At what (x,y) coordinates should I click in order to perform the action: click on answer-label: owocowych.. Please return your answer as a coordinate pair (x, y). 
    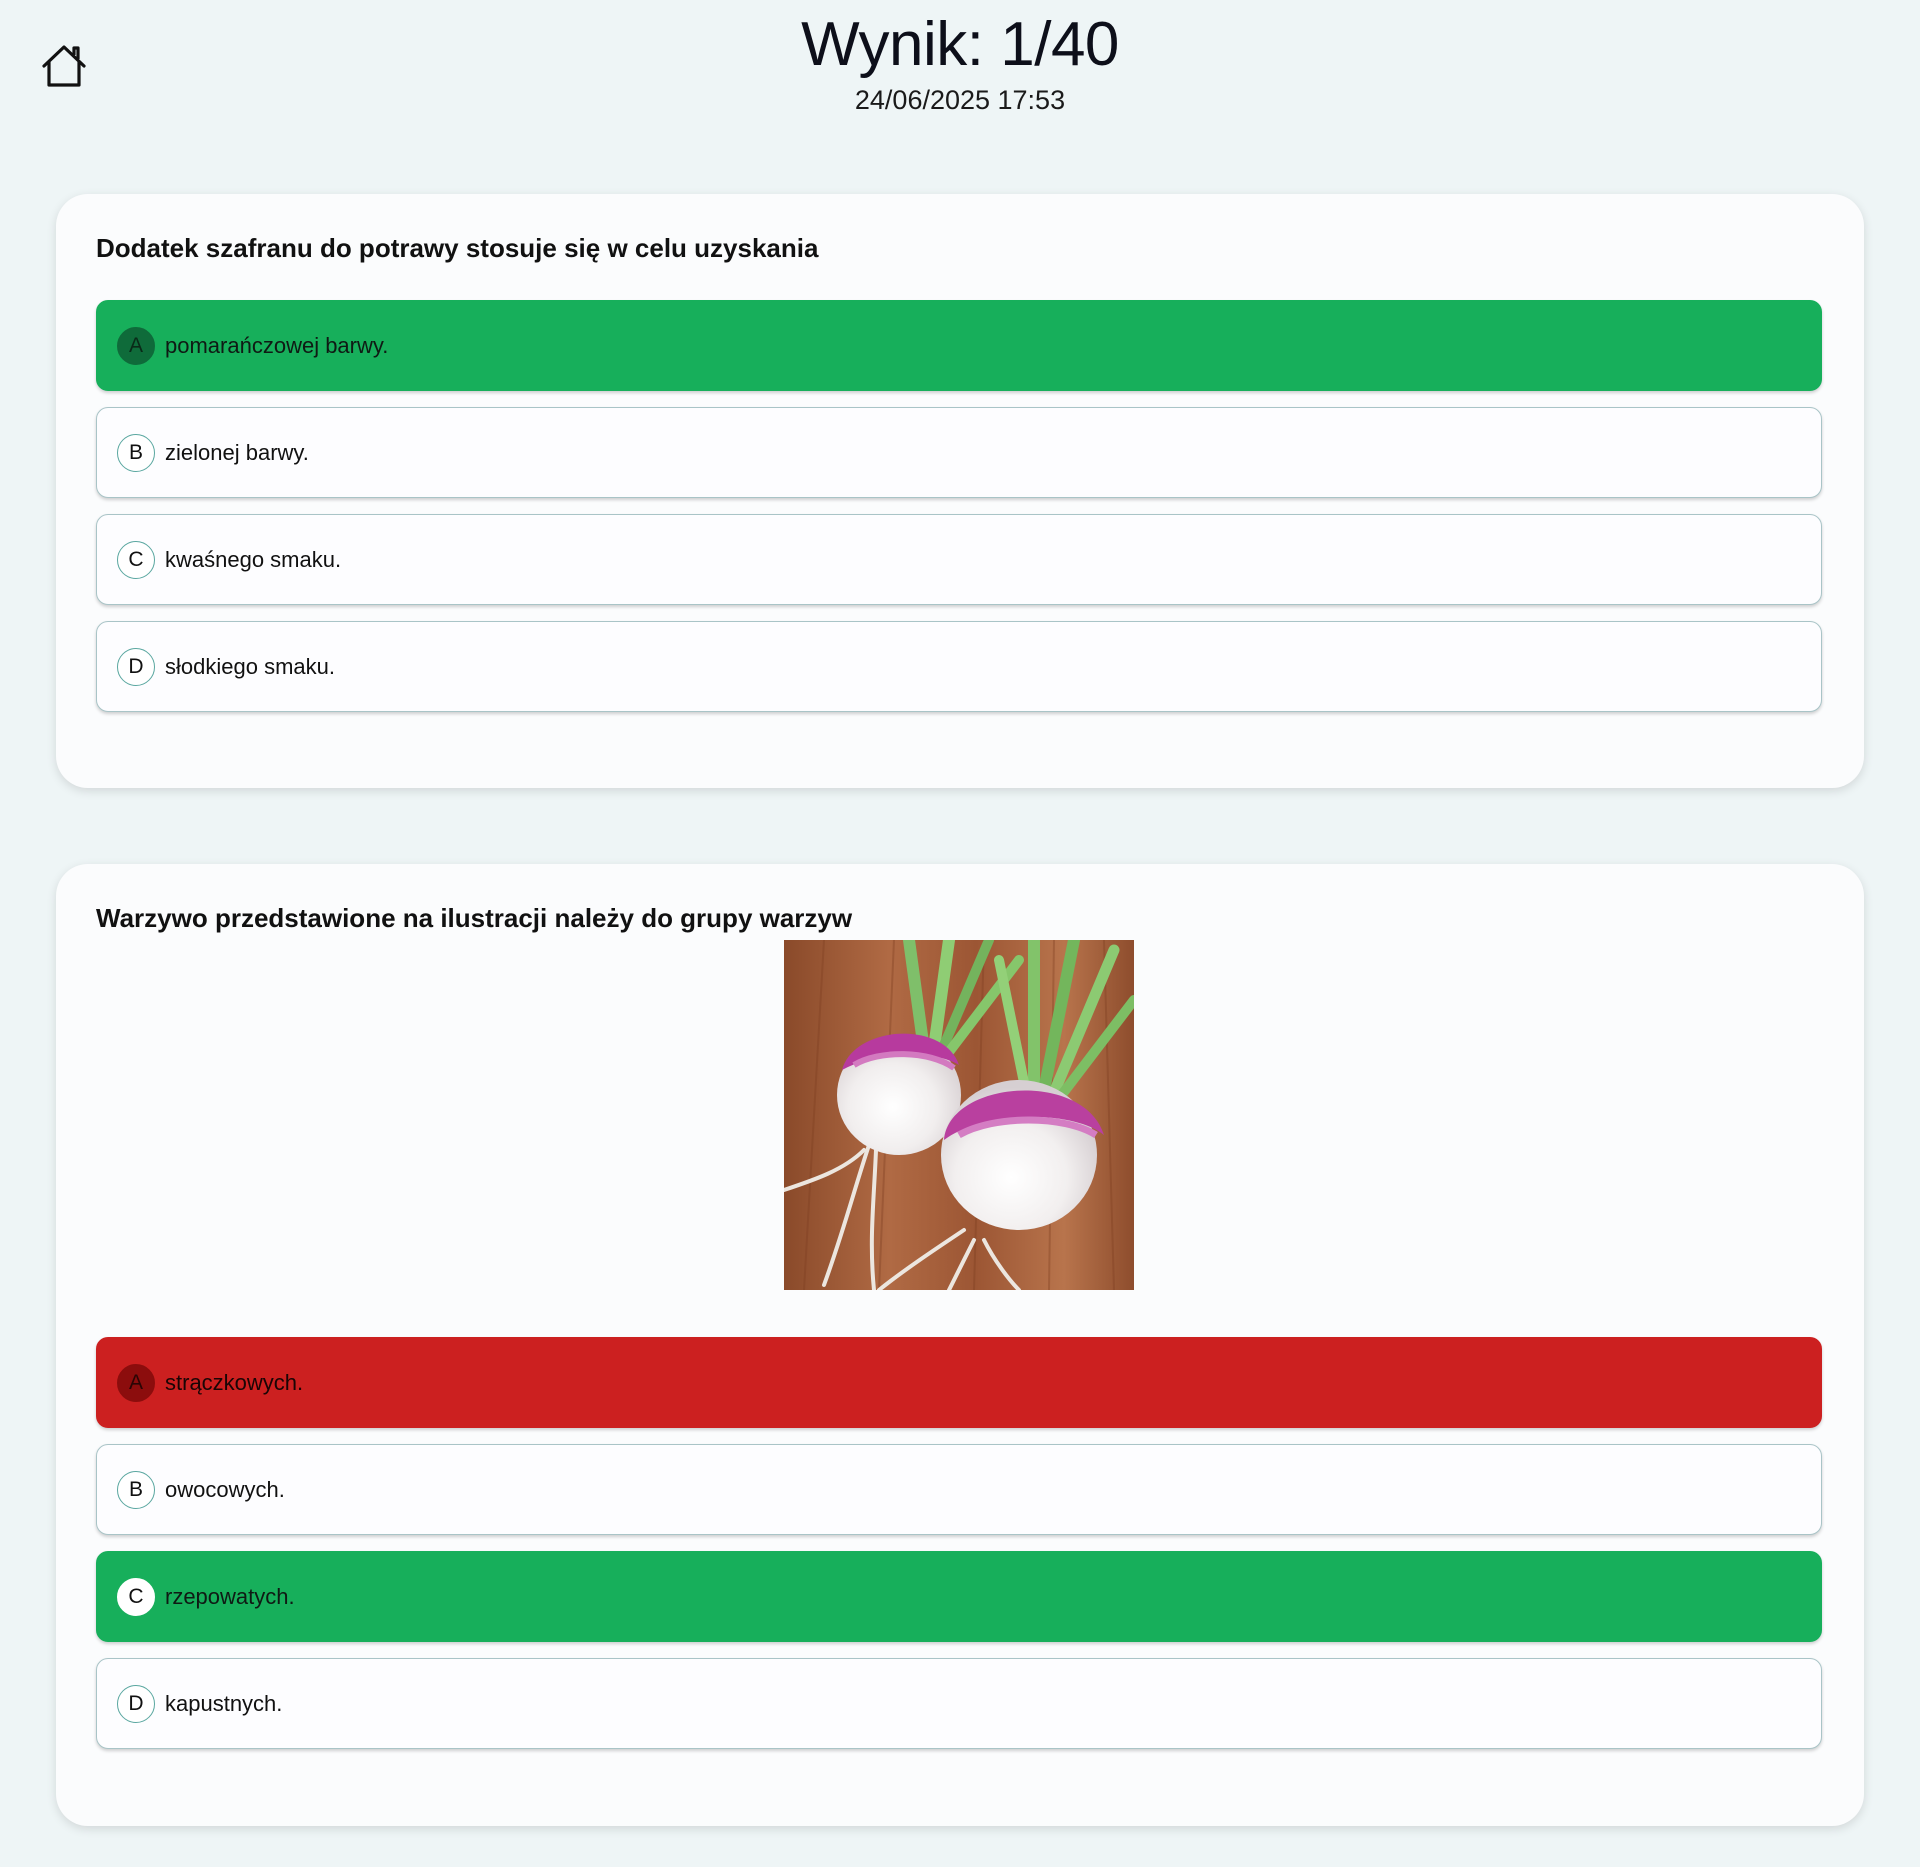
    Looking at the image, I should click on (225, 1489).